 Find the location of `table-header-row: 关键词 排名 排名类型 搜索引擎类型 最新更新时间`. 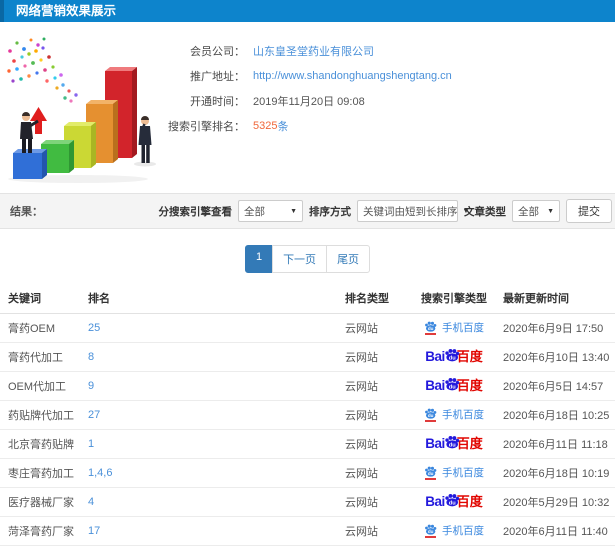

table-header-row: 关键词 排名 排名类型 搜索引擎类型 最新更新时间 is located at coordinates (307, 298).